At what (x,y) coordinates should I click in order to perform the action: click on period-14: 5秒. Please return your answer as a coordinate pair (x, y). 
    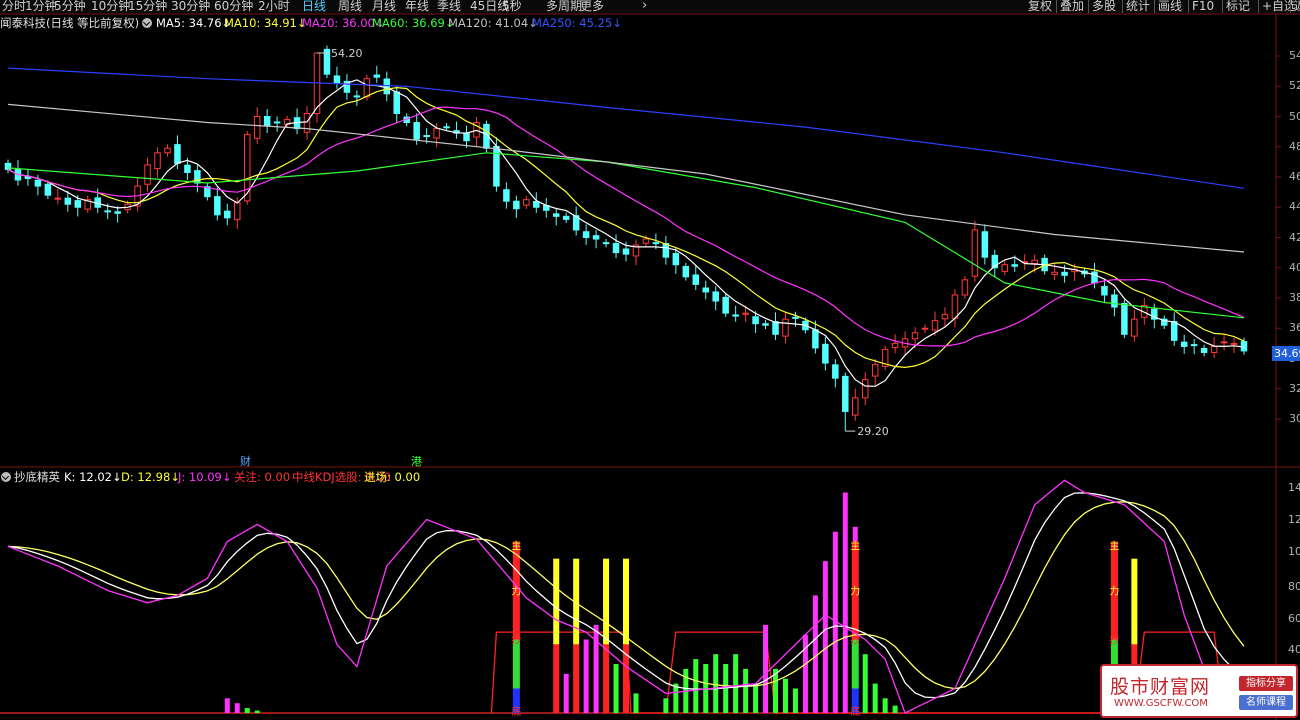
    Looking at the image, I should click on (512, 6).